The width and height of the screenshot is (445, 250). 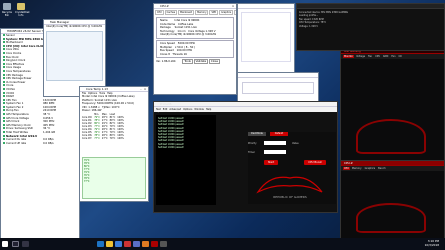 I want to click on app-menu: Upload Results About, so click(x=171, y=111).